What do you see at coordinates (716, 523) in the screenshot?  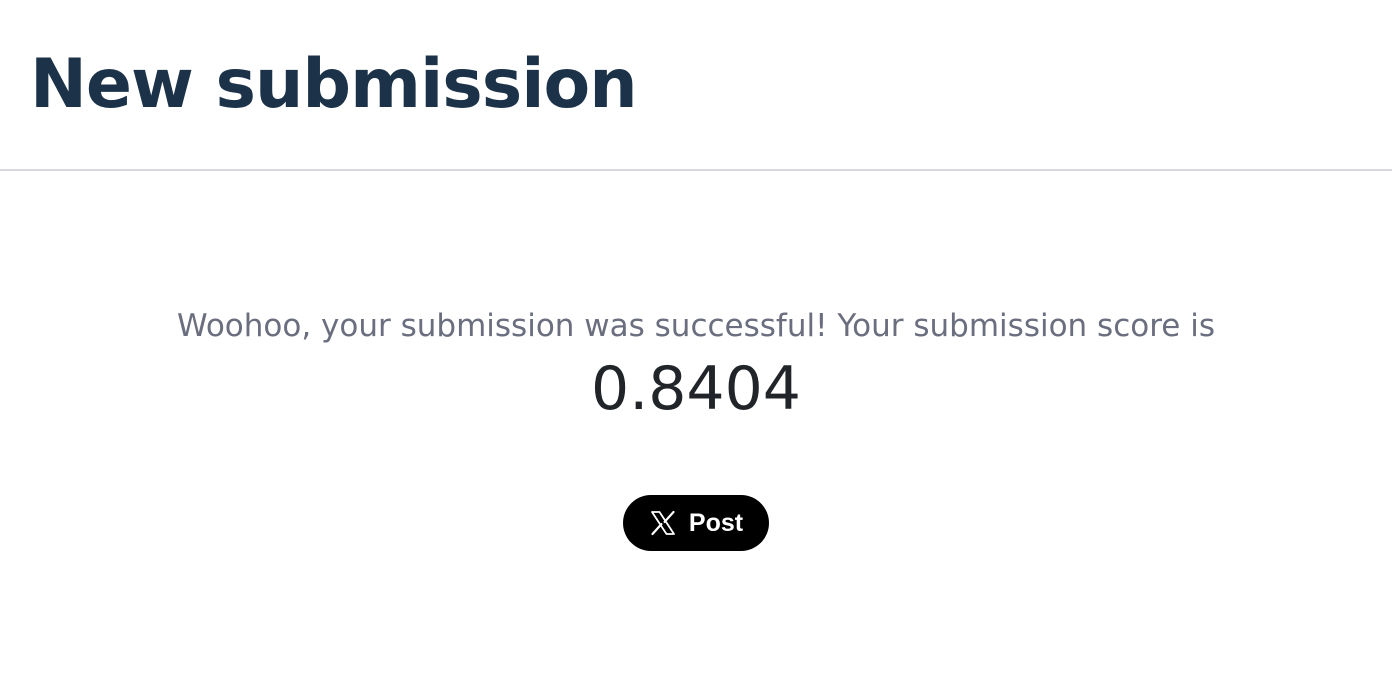 I see `post-button-label: Post` at bounding box center [716, 523].